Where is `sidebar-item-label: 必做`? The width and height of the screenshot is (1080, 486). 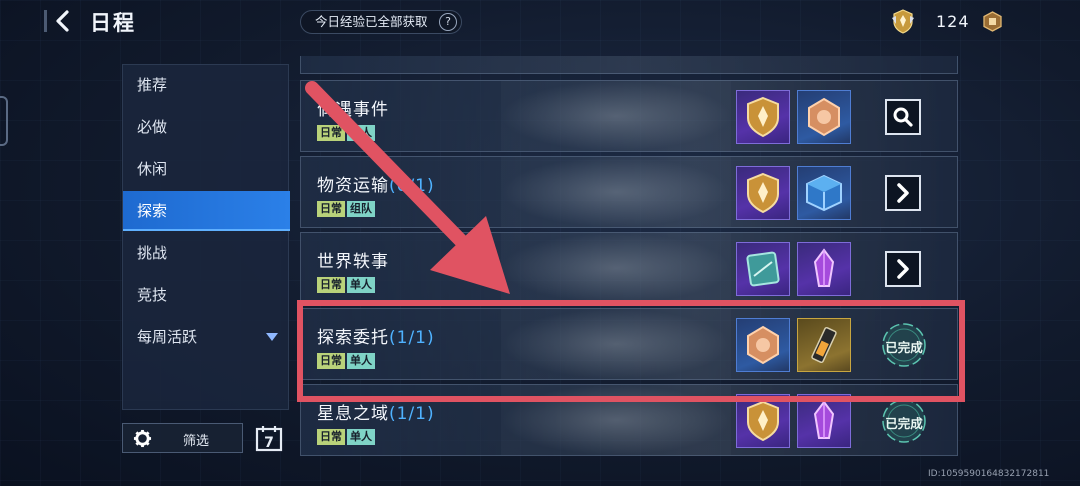
sidebar-item-label: 必做 is located at coordinates (152, 127).